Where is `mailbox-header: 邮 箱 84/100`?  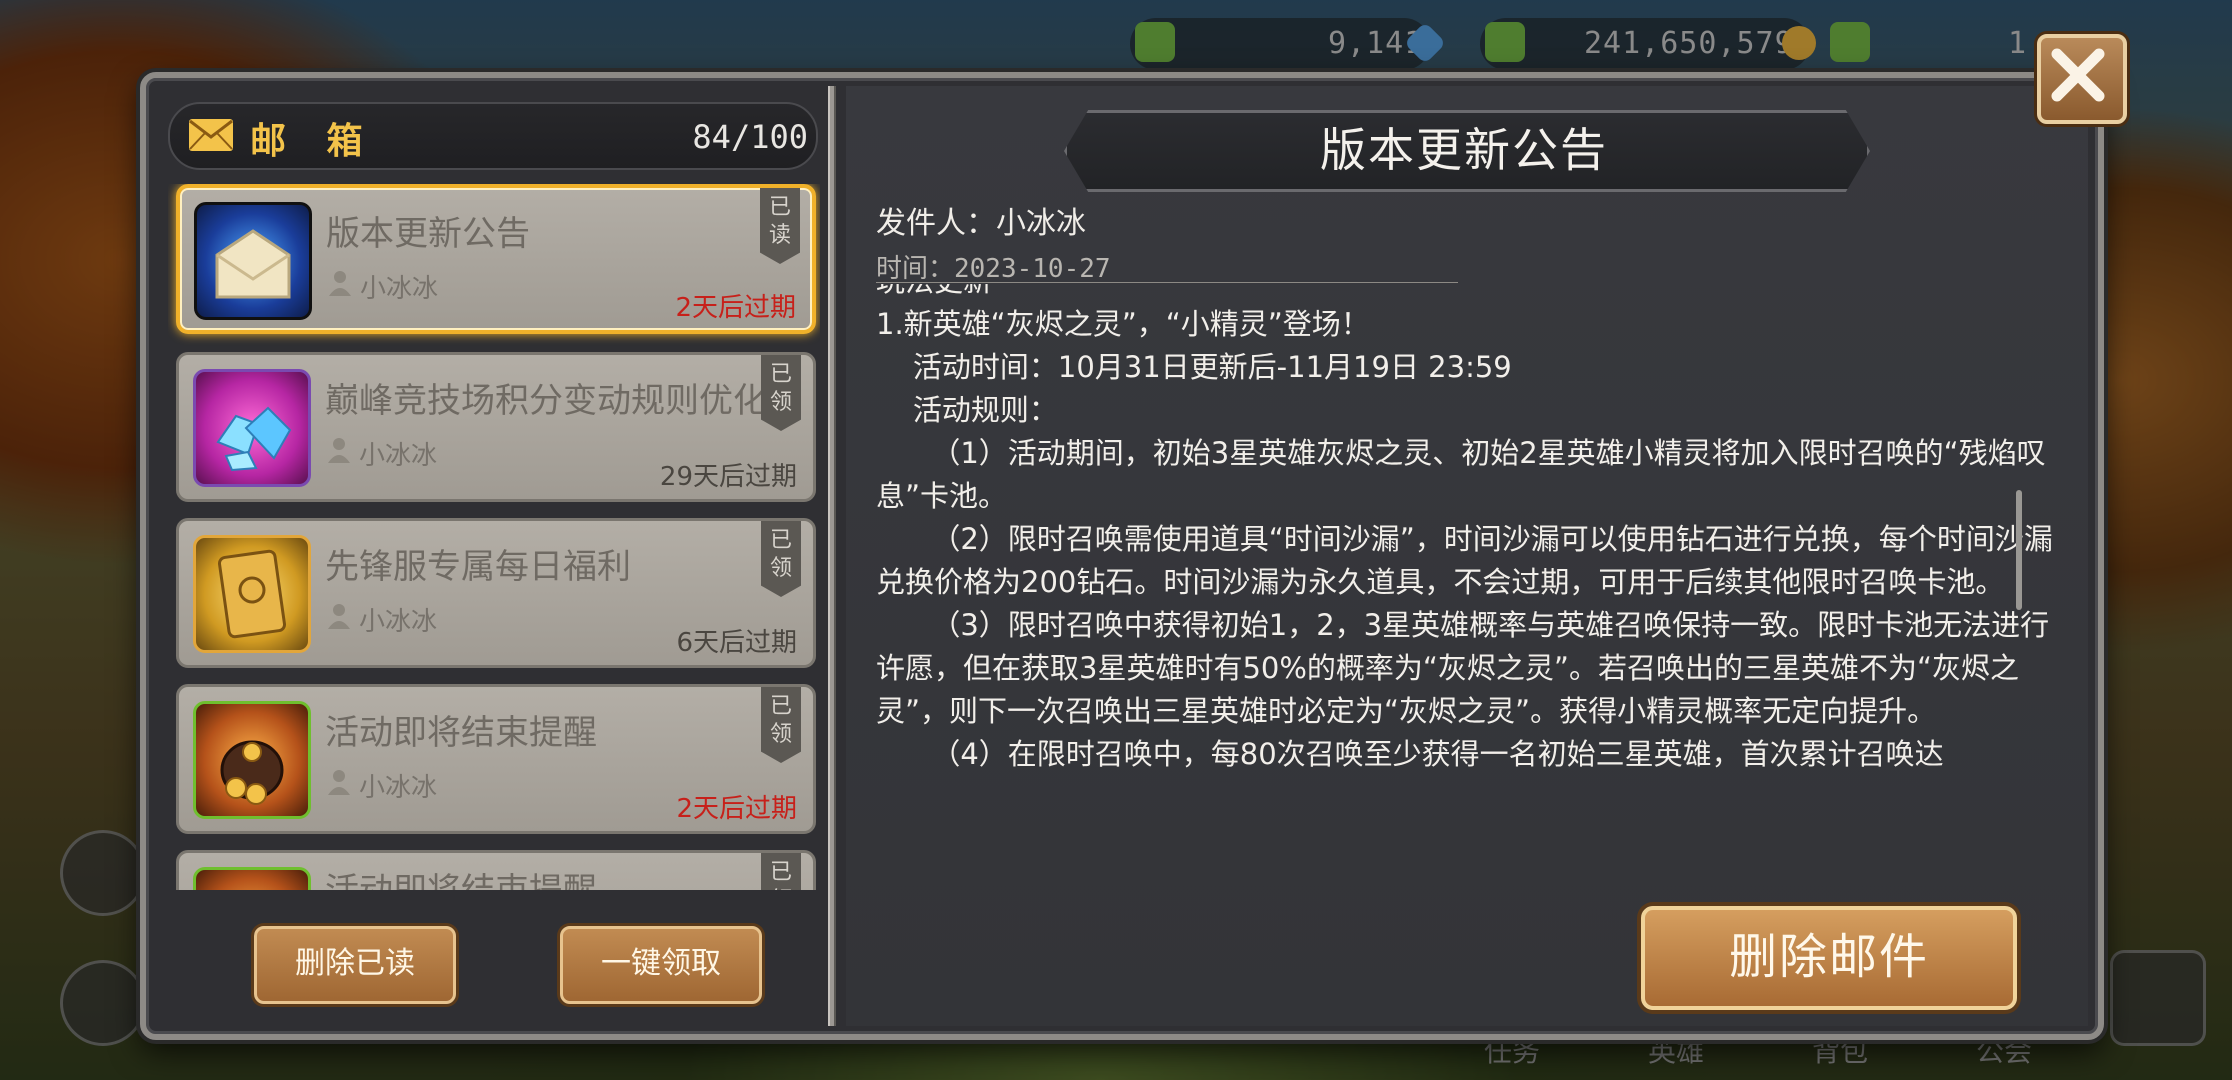 mailbox-header: 邮 箱 84/100 is located at coordinates (493, 136).